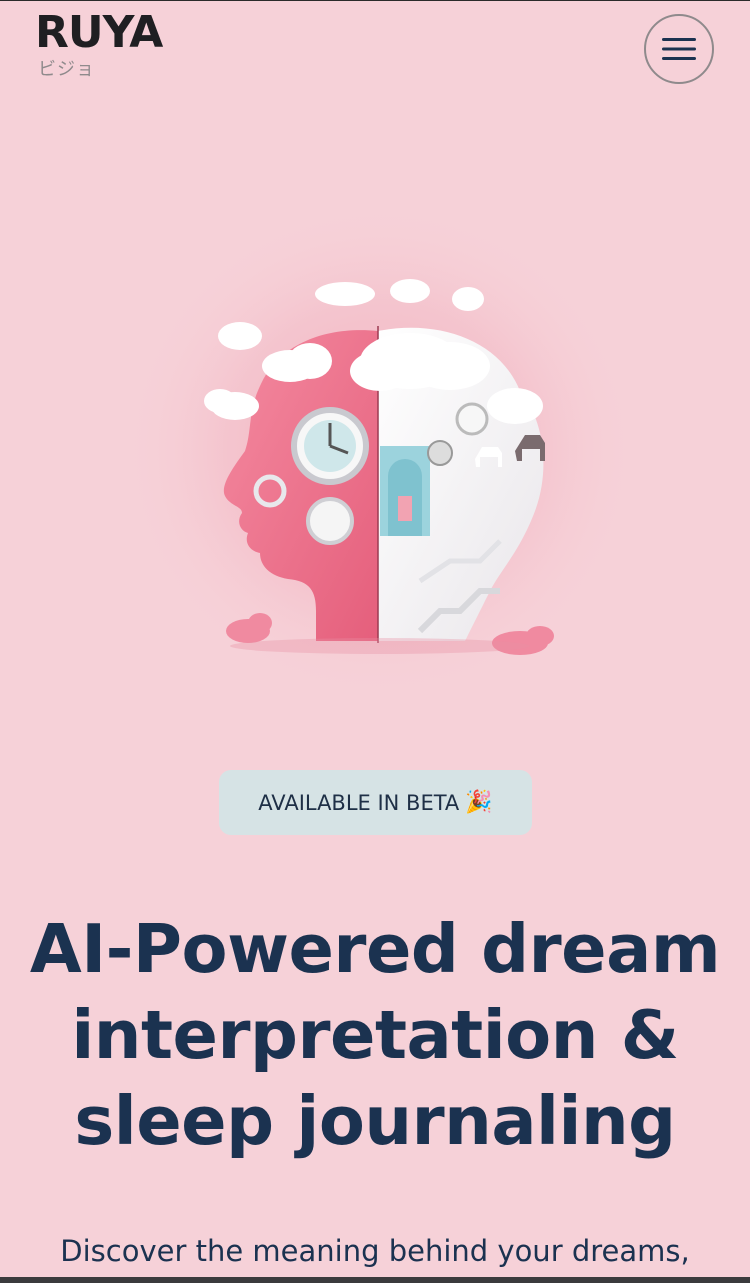 The width and height of the screenshot is (750, 1283). I want to click on logo: RUYA ビジョ, so click(99, 44).